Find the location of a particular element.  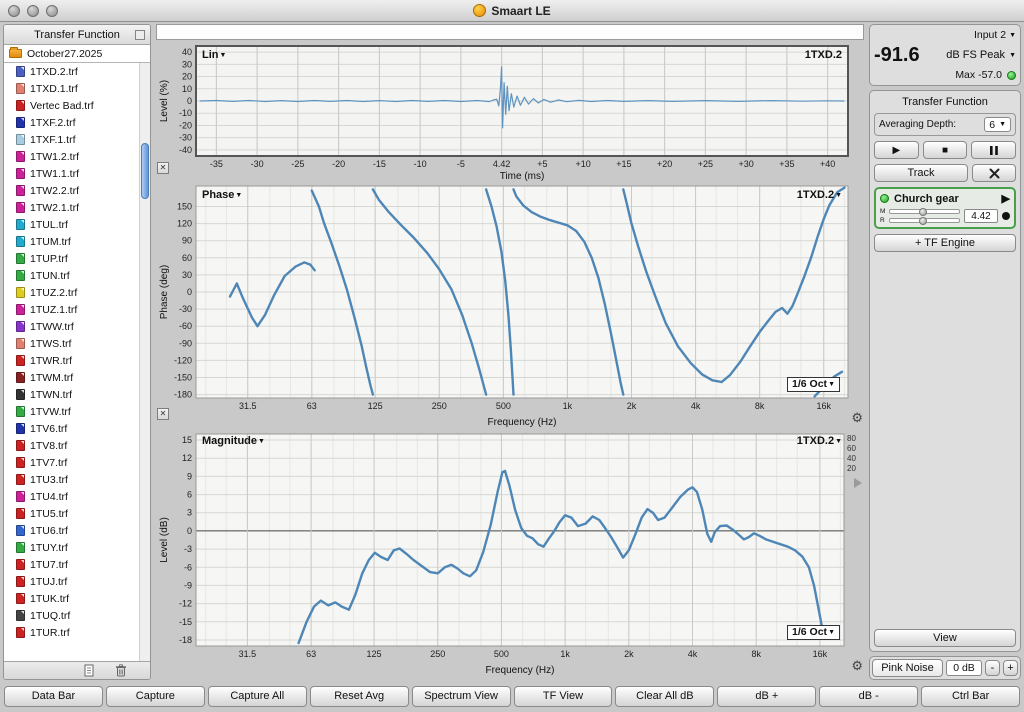

list-item: 1TW1.2.trf is located at coordinates (77, 156).